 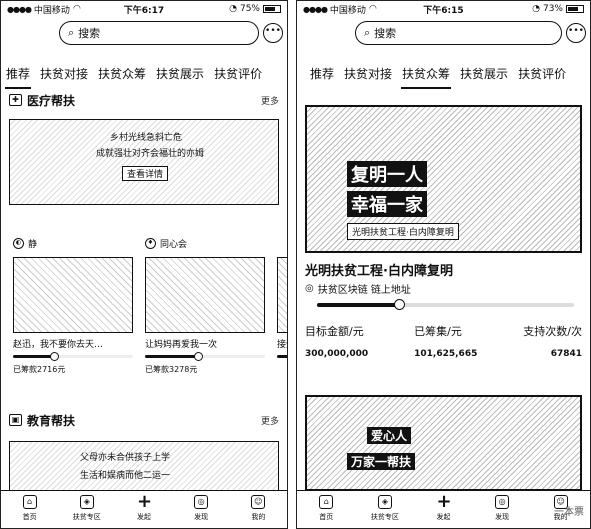 What do you see at coordinates (144, 466) in the screenshot?
I see `education-banner: 父母亦未合供孩子上学 生活和娱病而他二运一` at bounding box center [144, 466].